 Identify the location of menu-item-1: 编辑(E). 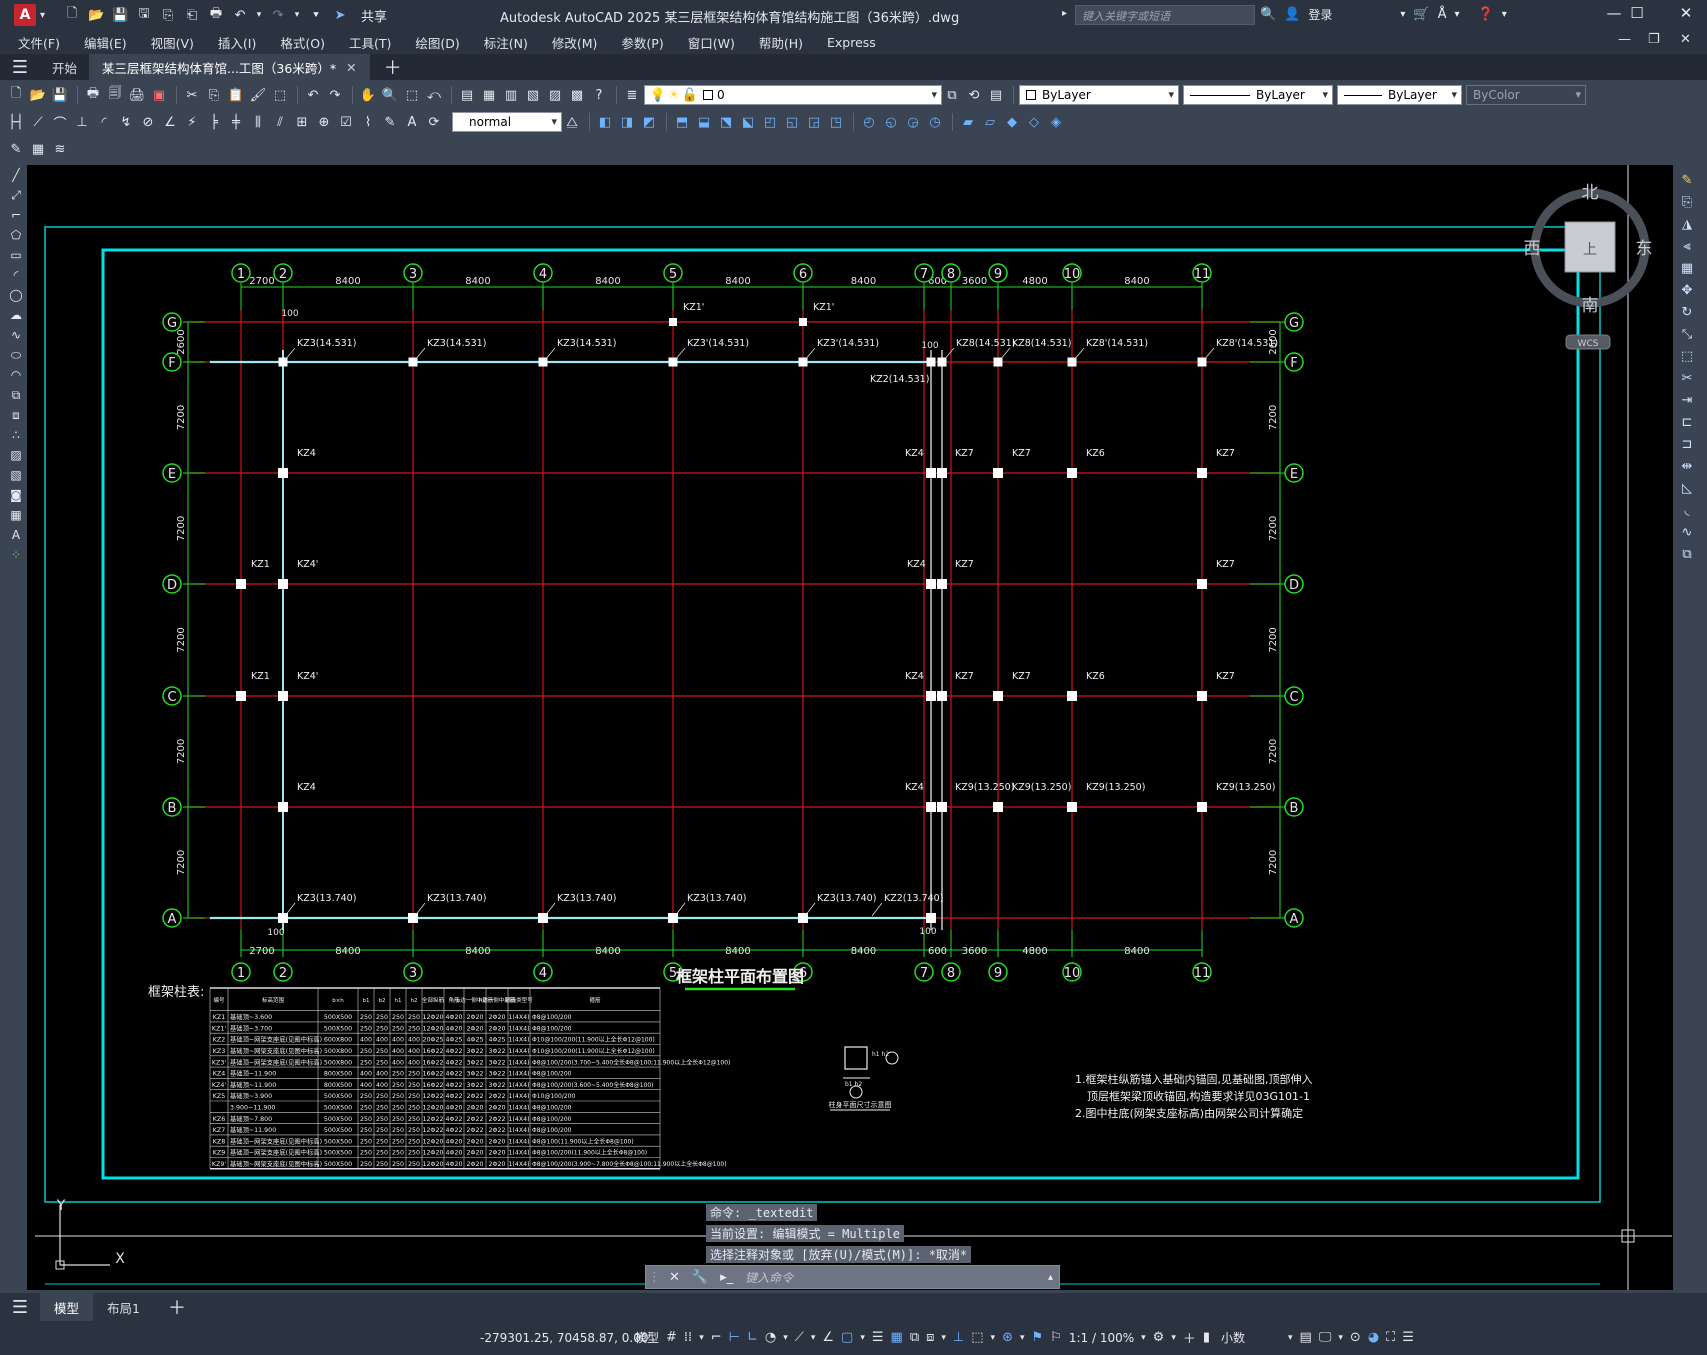
(105, 42).